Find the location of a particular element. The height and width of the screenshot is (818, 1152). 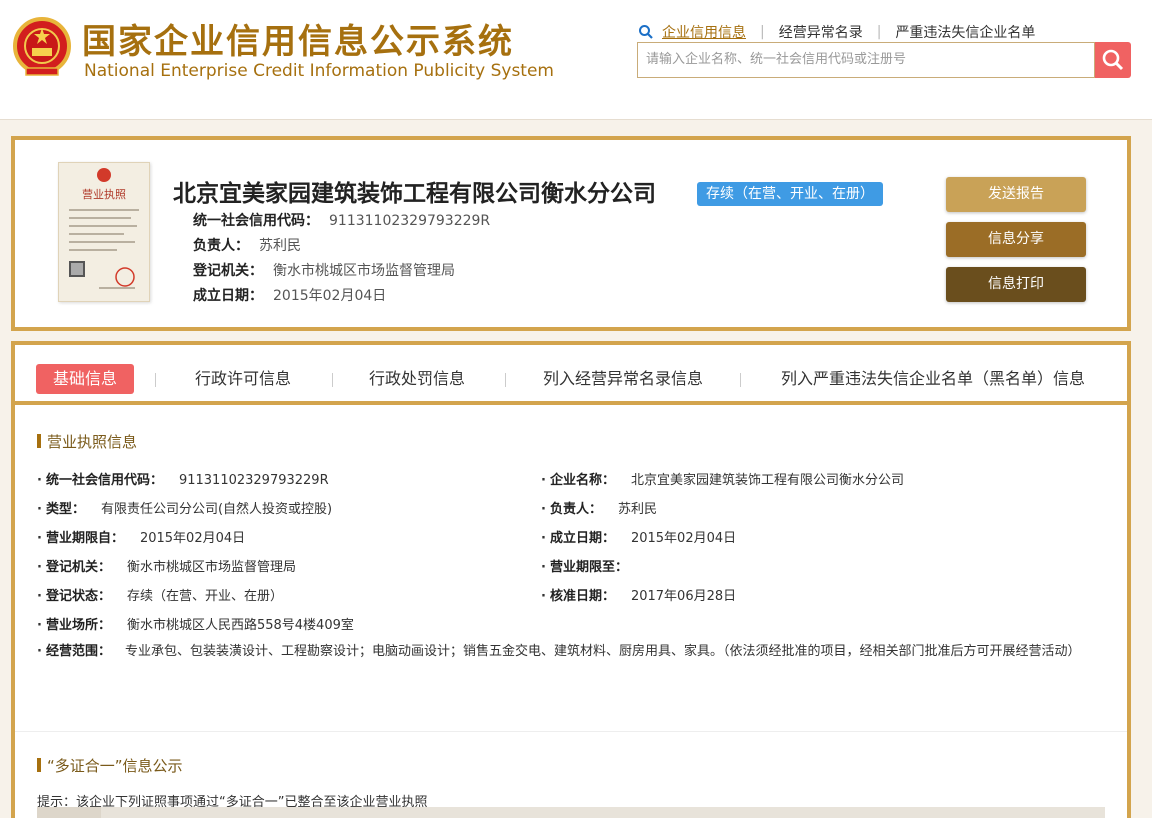

field-term-from: · 营业期限自： 2015年02月04日 is located at coordinates (141, 538).